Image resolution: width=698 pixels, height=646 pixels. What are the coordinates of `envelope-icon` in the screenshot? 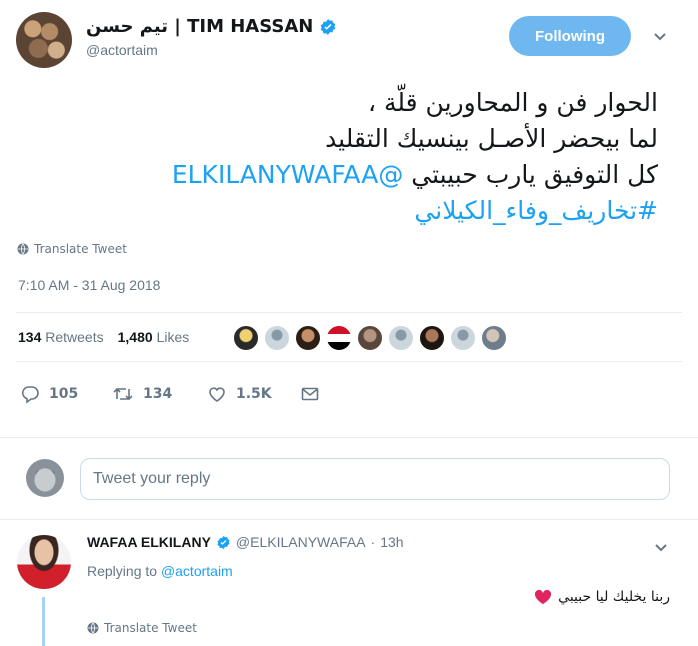 It's located at (310, 394).